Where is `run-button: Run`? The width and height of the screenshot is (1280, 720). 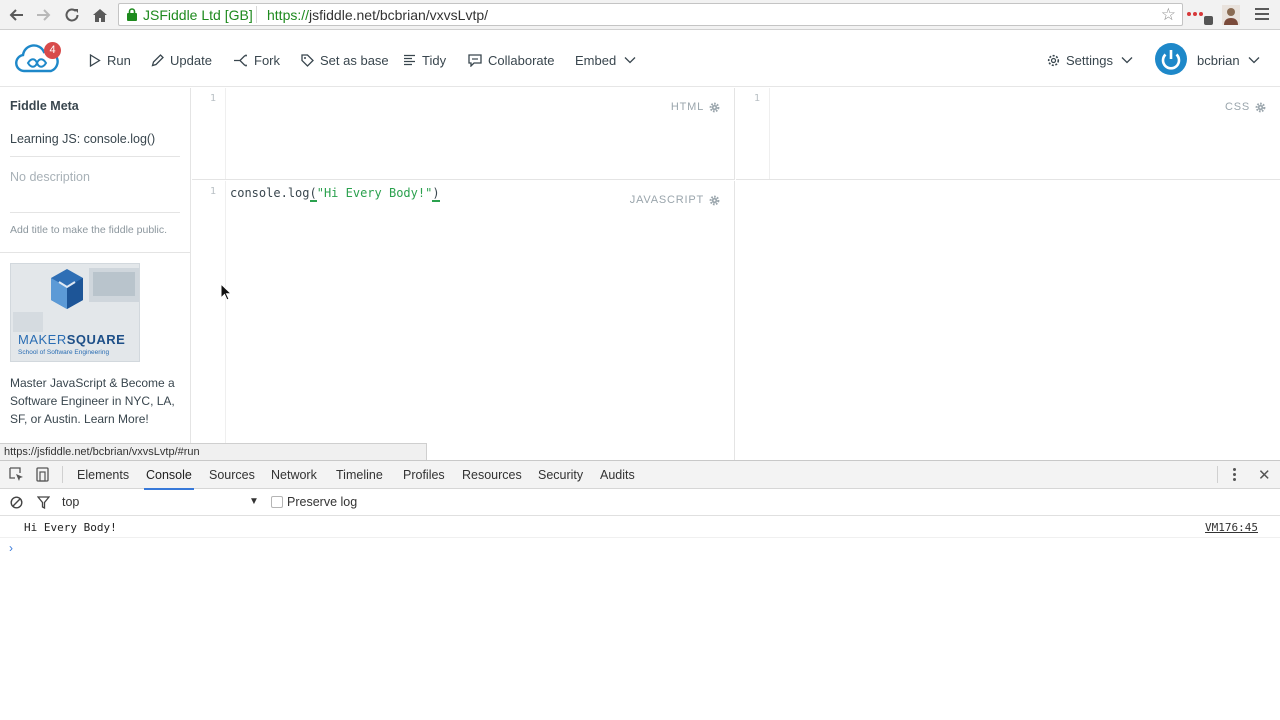
run-button: Run is located at coordinates (110, 60).